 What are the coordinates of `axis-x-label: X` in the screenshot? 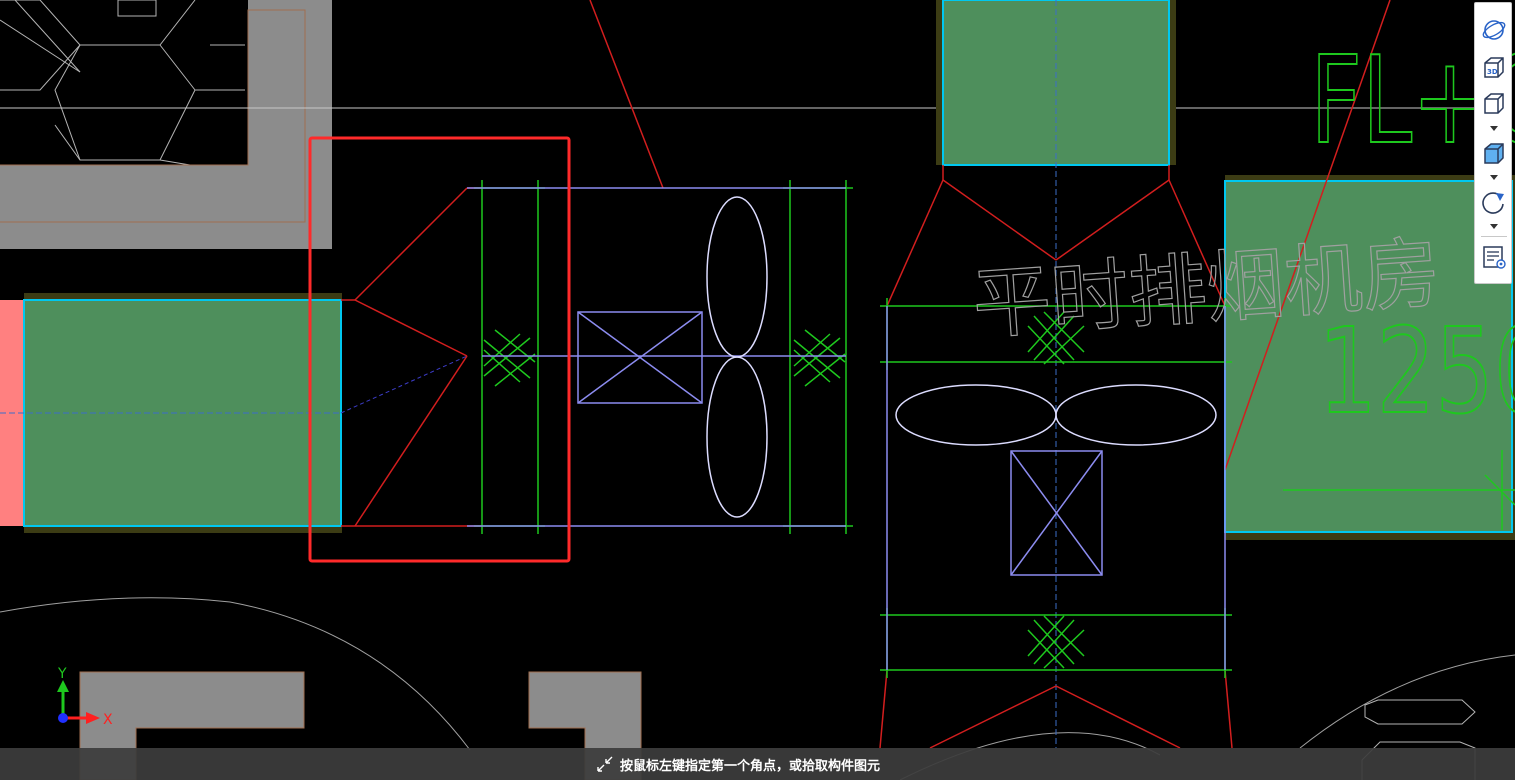 It's located at (108, 720).